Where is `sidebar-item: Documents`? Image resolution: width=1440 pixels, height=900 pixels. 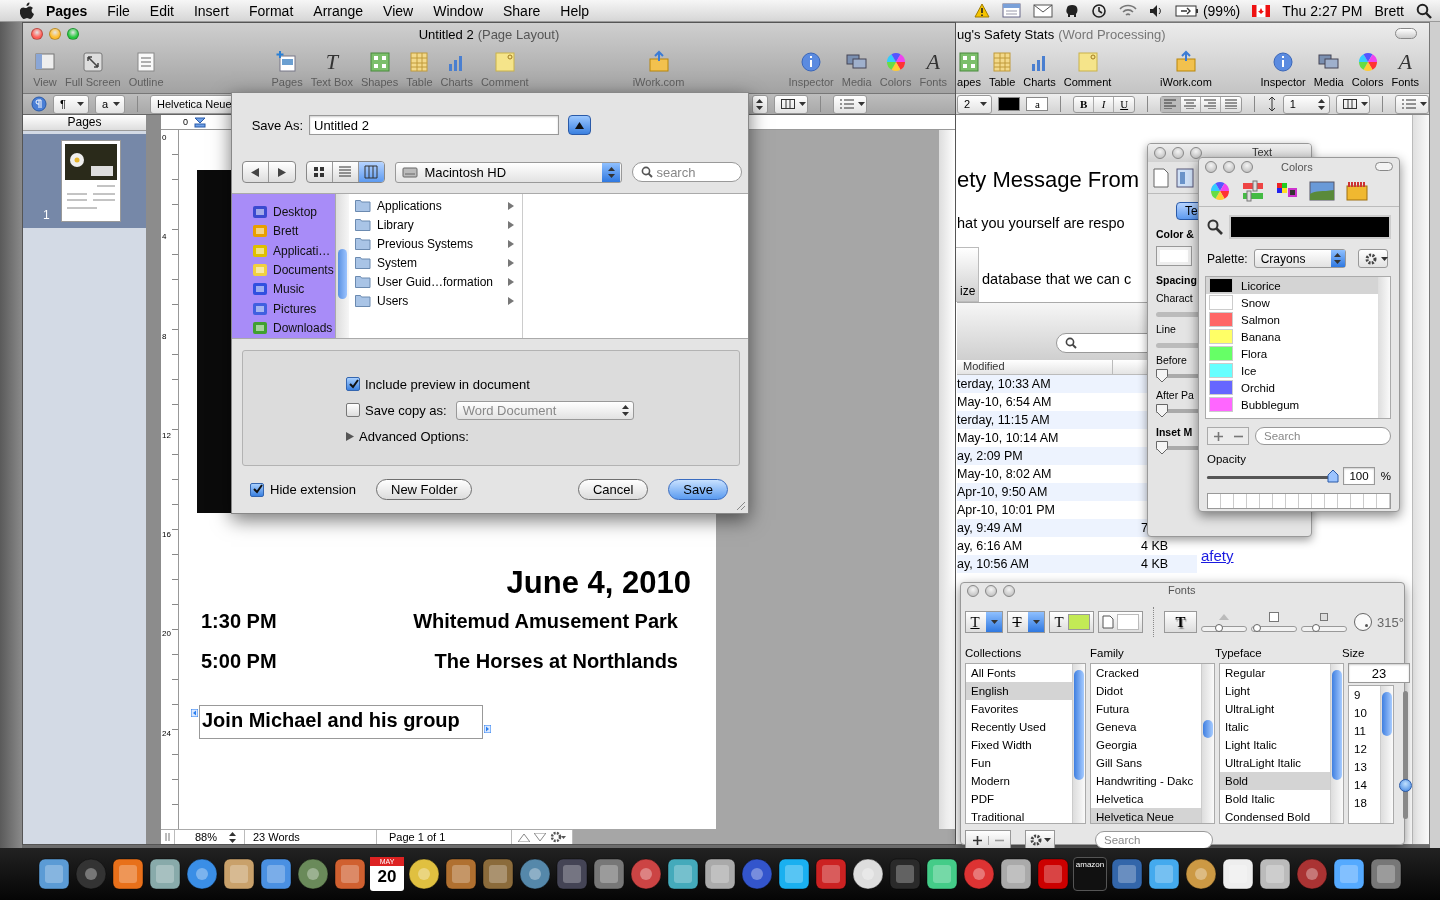 sidebar-item: Documents is located at coordinates (283, 270).